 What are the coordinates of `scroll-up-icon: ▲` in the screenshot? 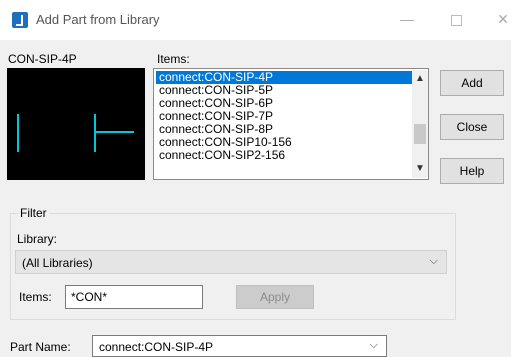 It's located at (420, 79).